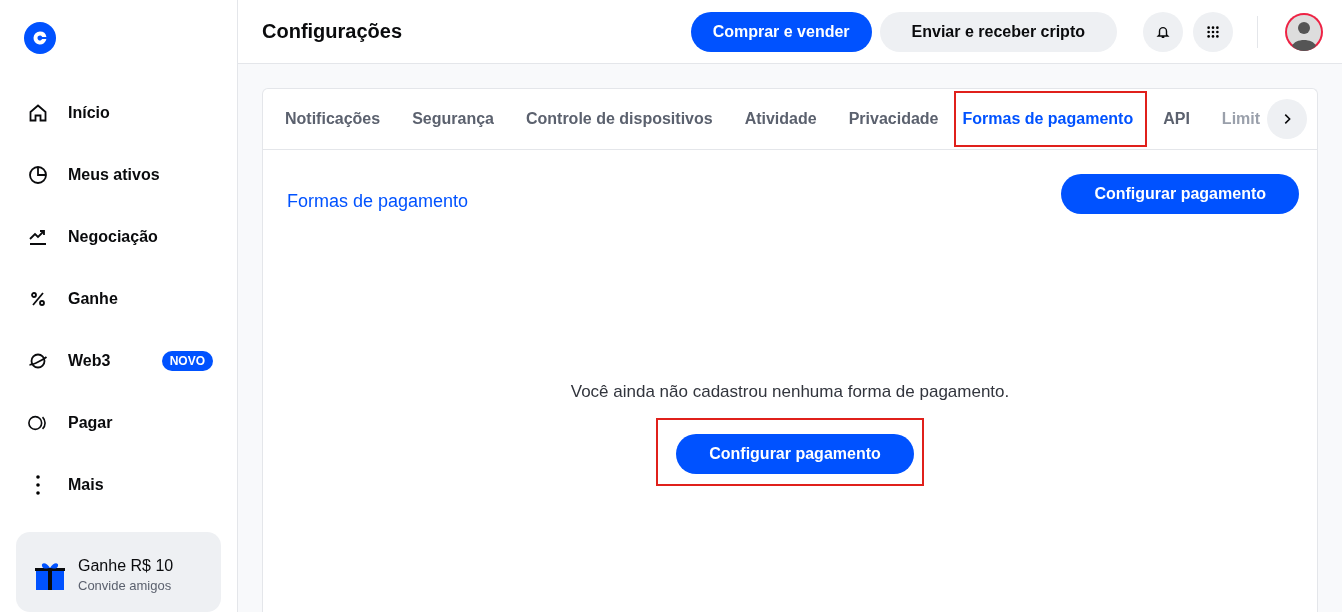  I want to click on logo-icon, so click(40, 38).